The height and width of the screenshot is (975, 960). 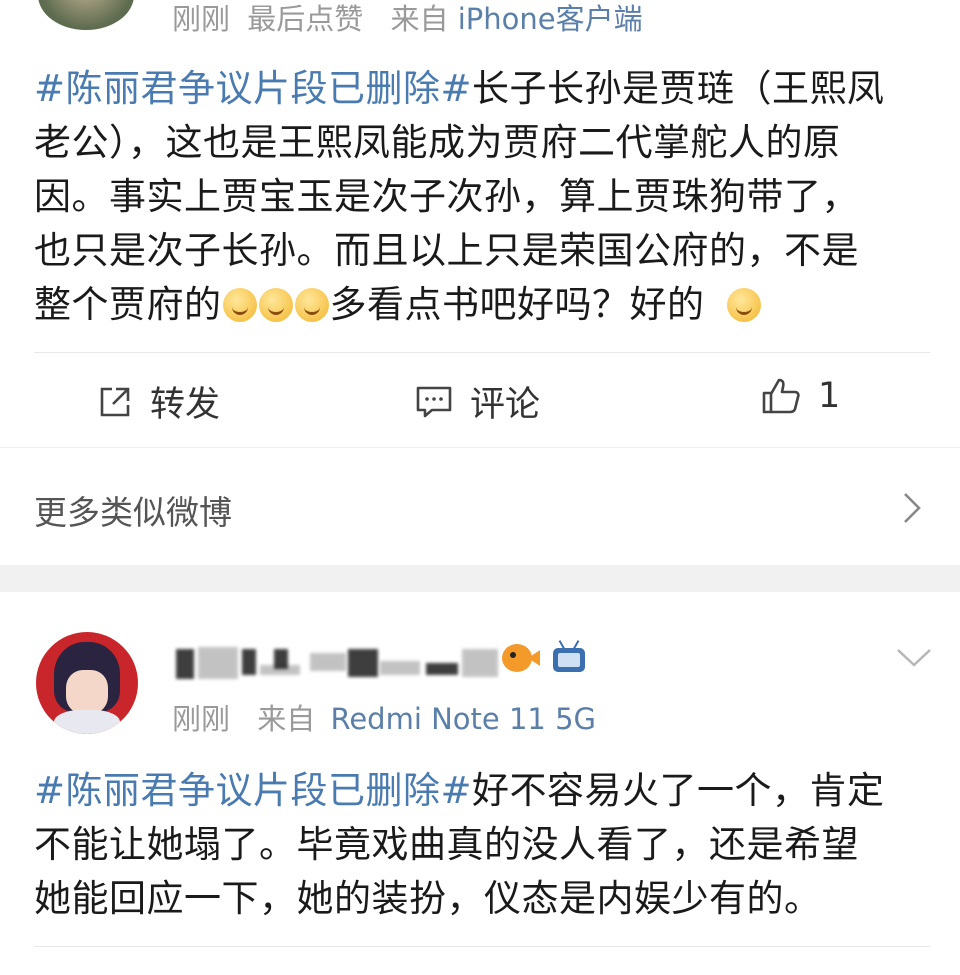 I want to click on repost-button: 转发, so click(x=158, y=401).